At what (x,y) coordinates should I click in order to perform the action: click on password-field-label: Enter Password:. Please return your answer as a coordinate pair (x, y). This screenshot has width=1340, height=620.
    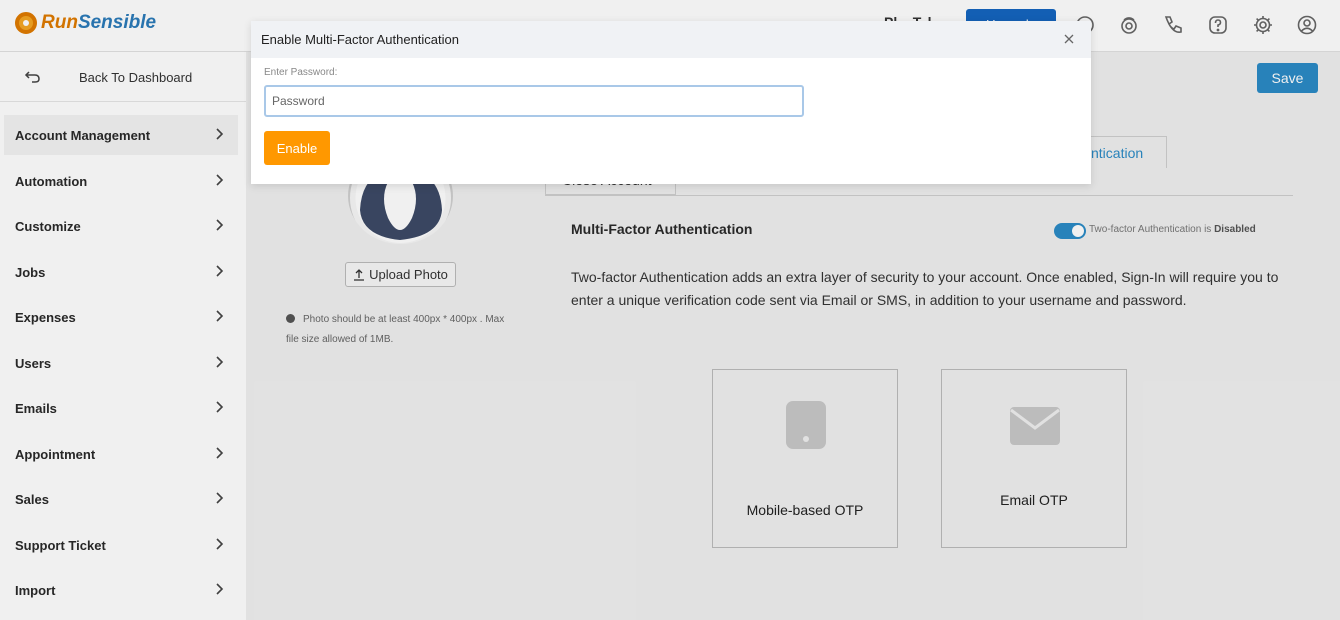
    Looking at the image, I should click on (301, 72).